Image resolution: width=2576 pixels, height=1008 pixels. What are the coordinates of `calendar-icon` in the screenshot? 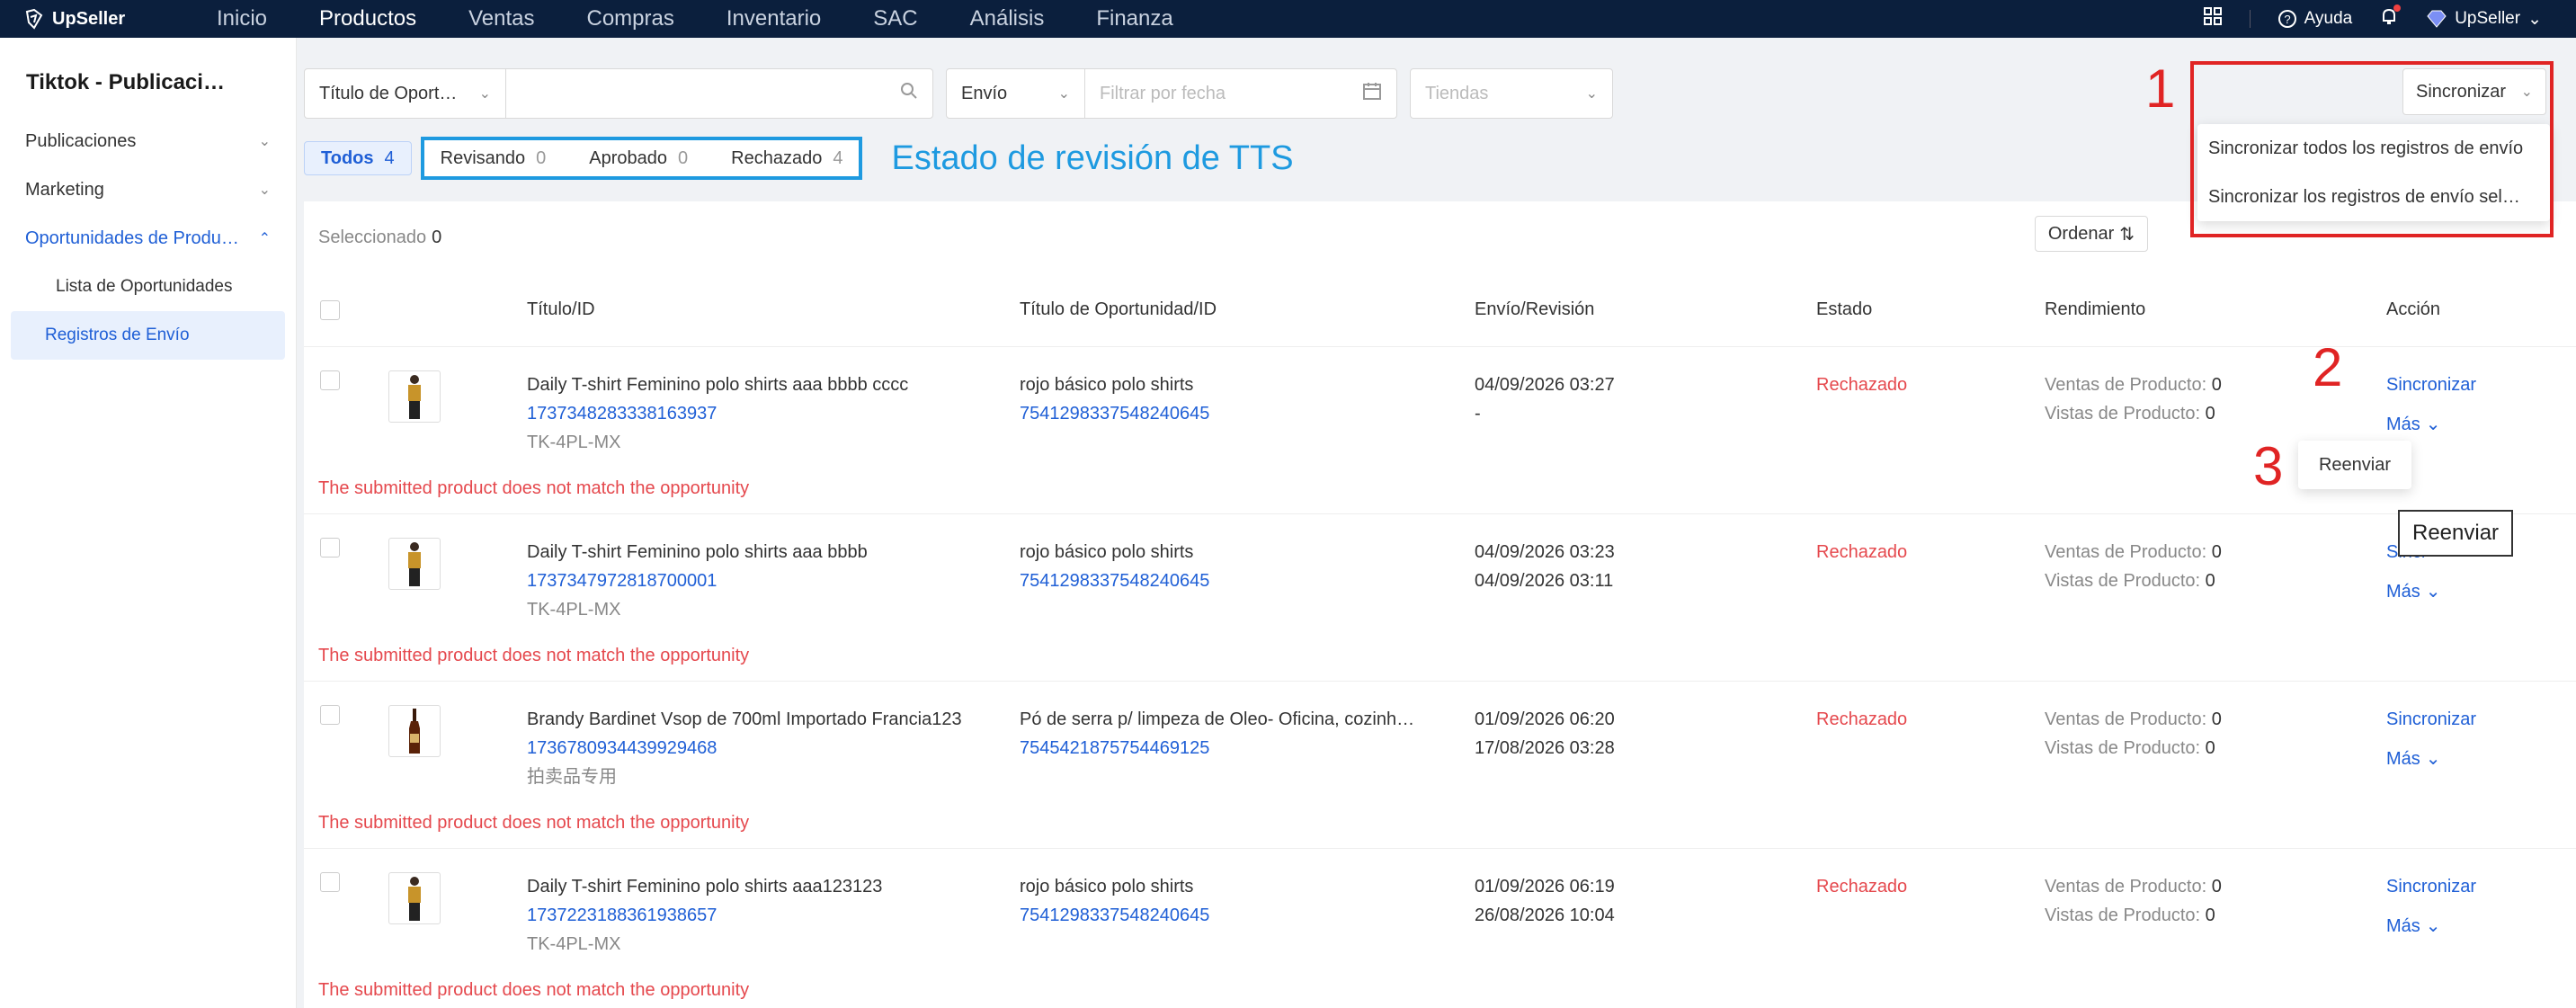 It's located at (1372, 94).